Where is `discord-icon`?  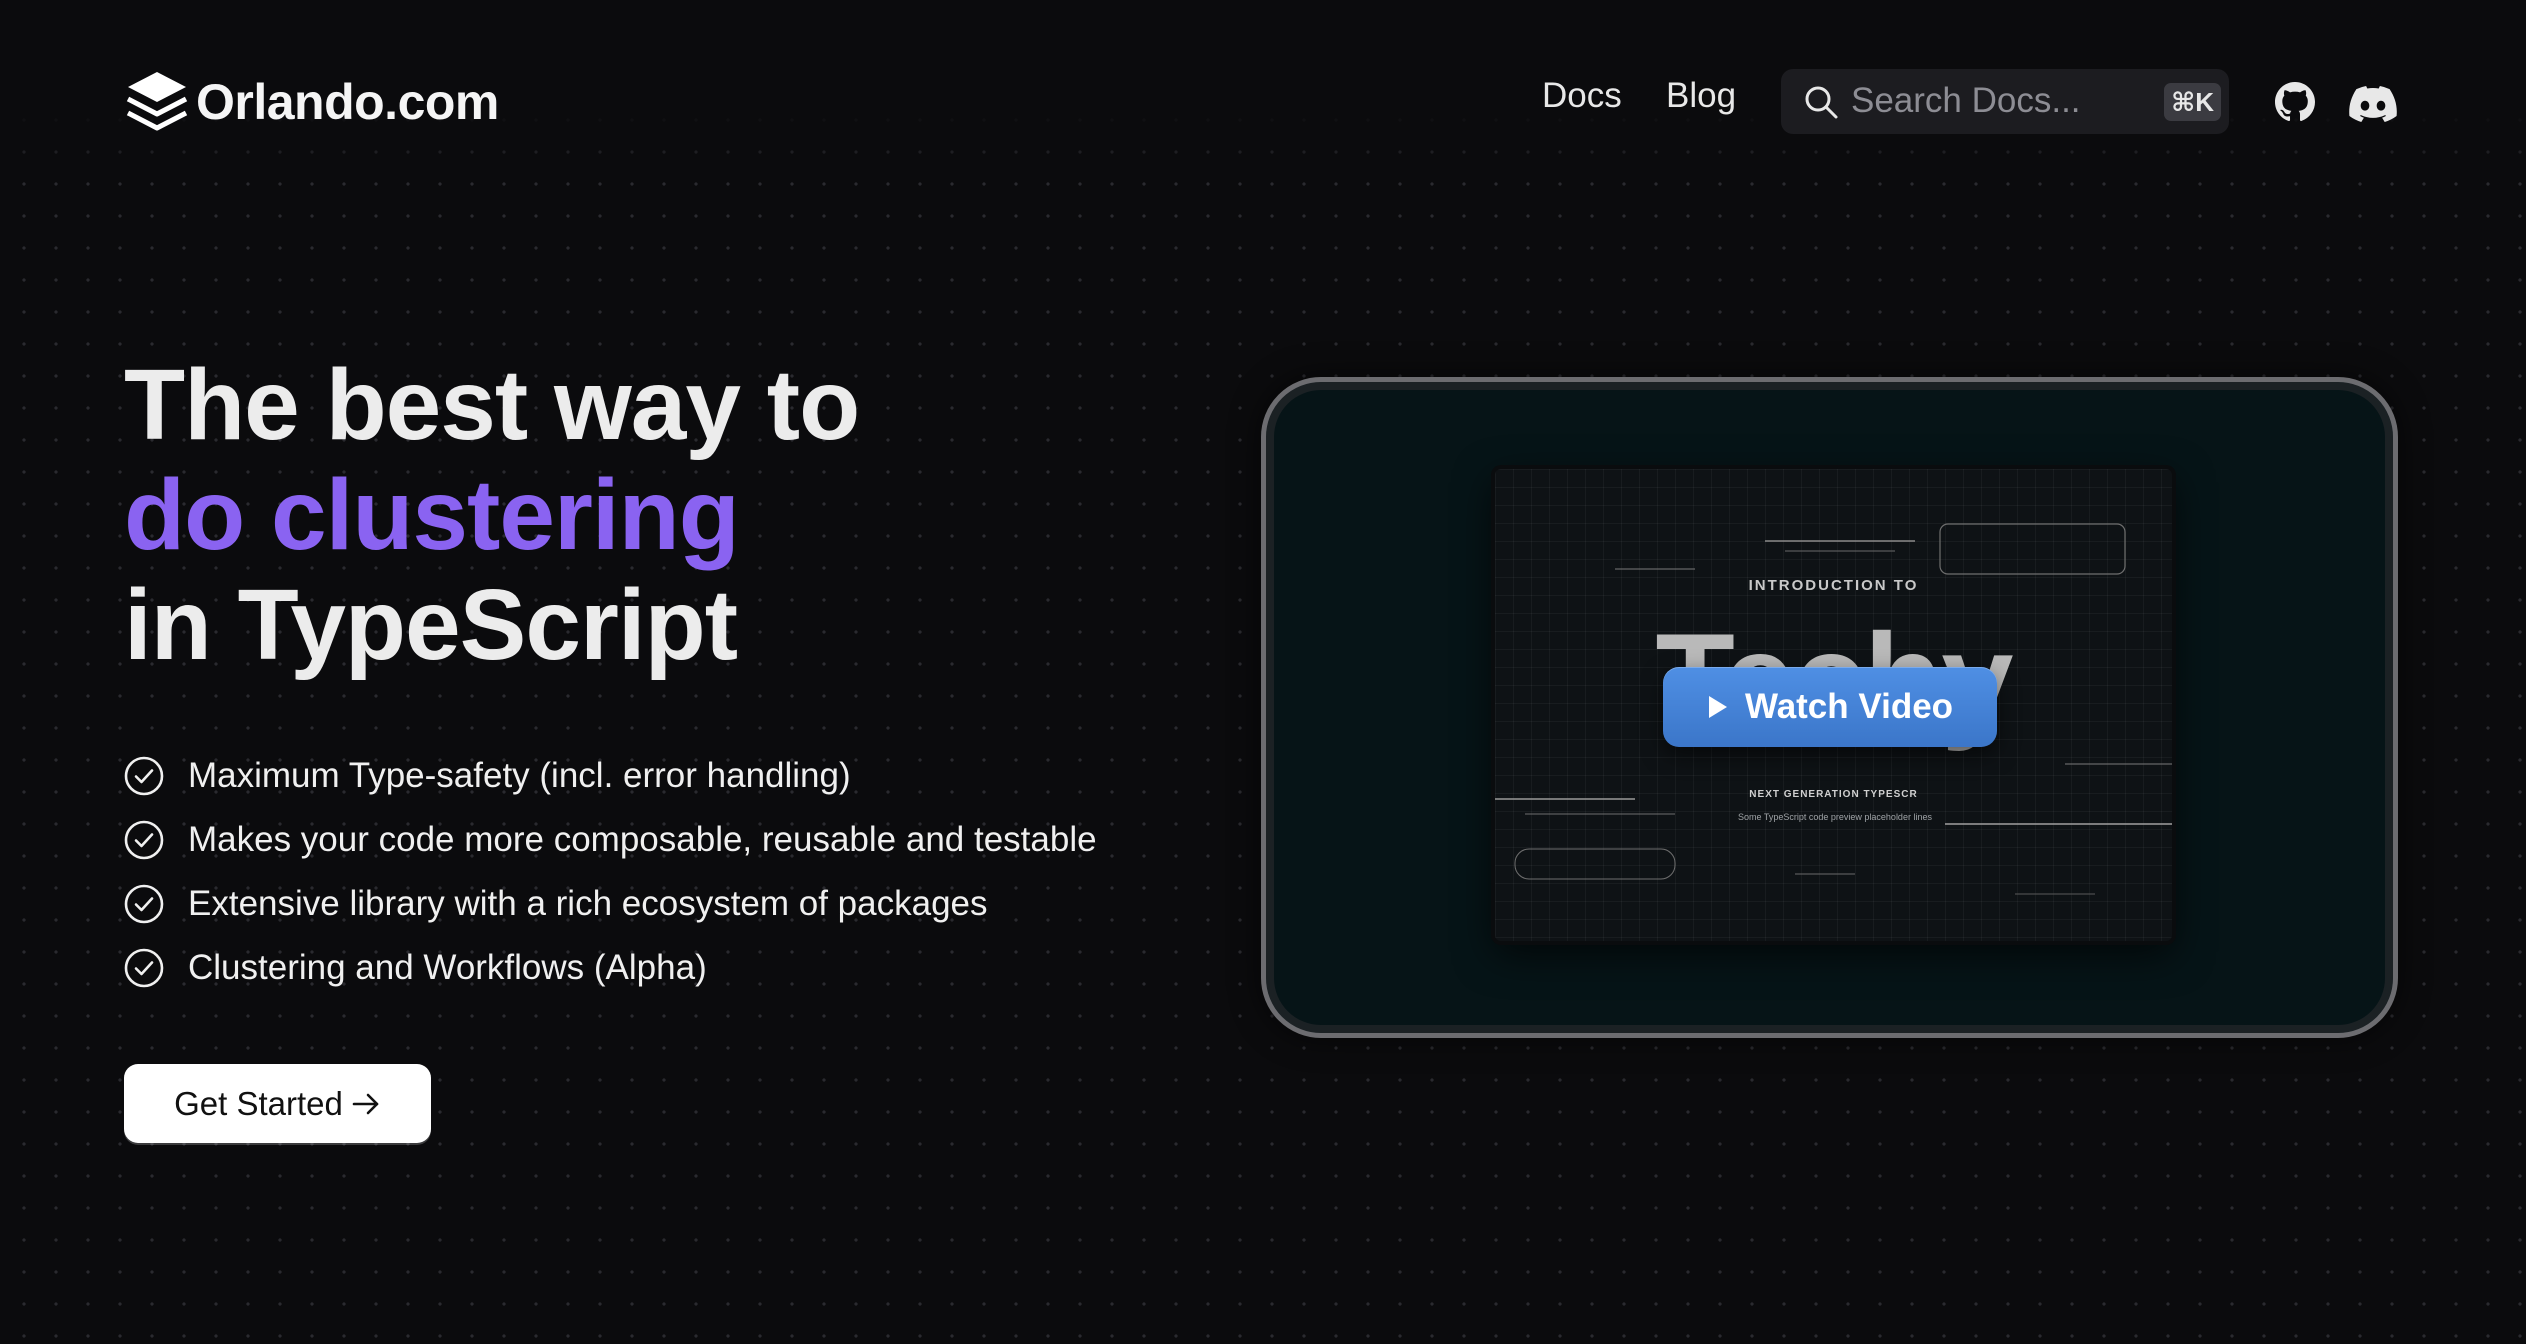 discord-icon is located at coordinates (2373, 104).